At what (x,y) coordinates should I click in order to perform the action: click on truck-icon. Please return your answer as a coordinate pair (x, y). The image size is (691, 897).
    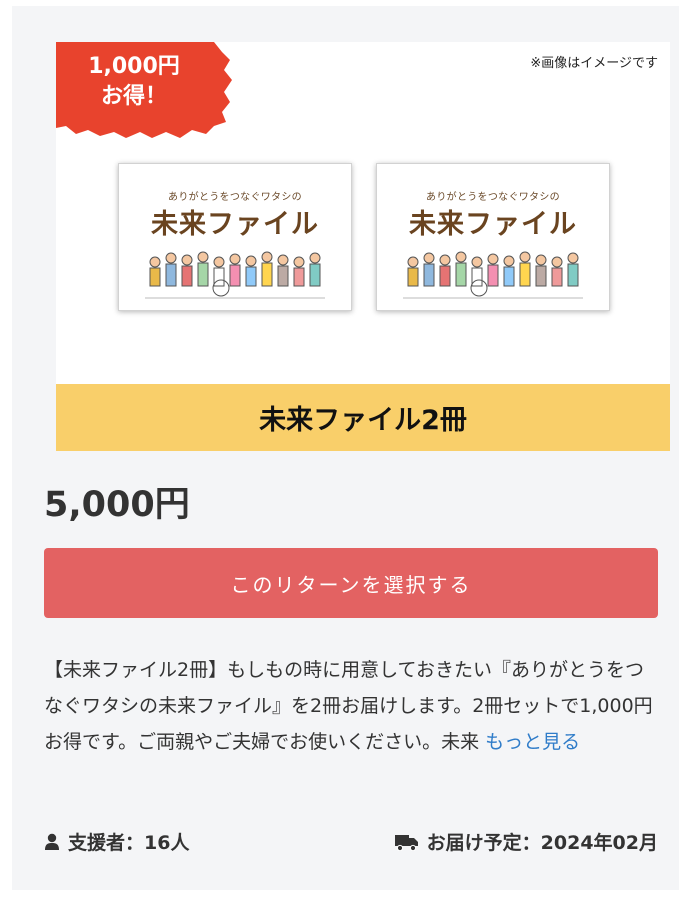
    Looking at the image, I should click on (406, 842).